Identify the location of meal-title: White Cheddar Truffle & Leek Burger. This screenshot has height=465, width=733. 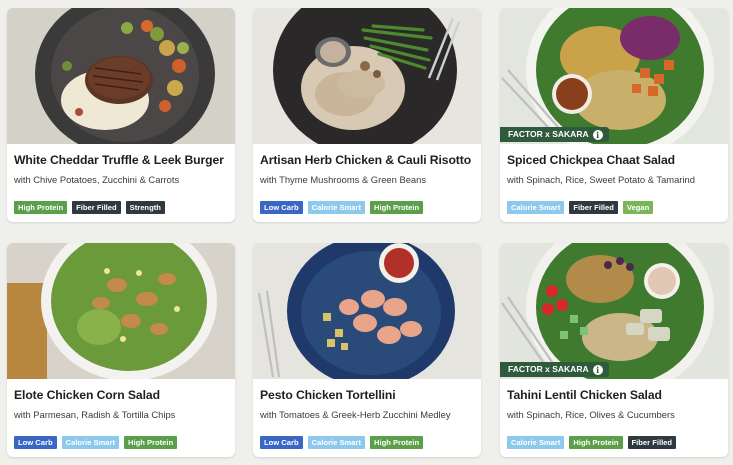
(121, 160).